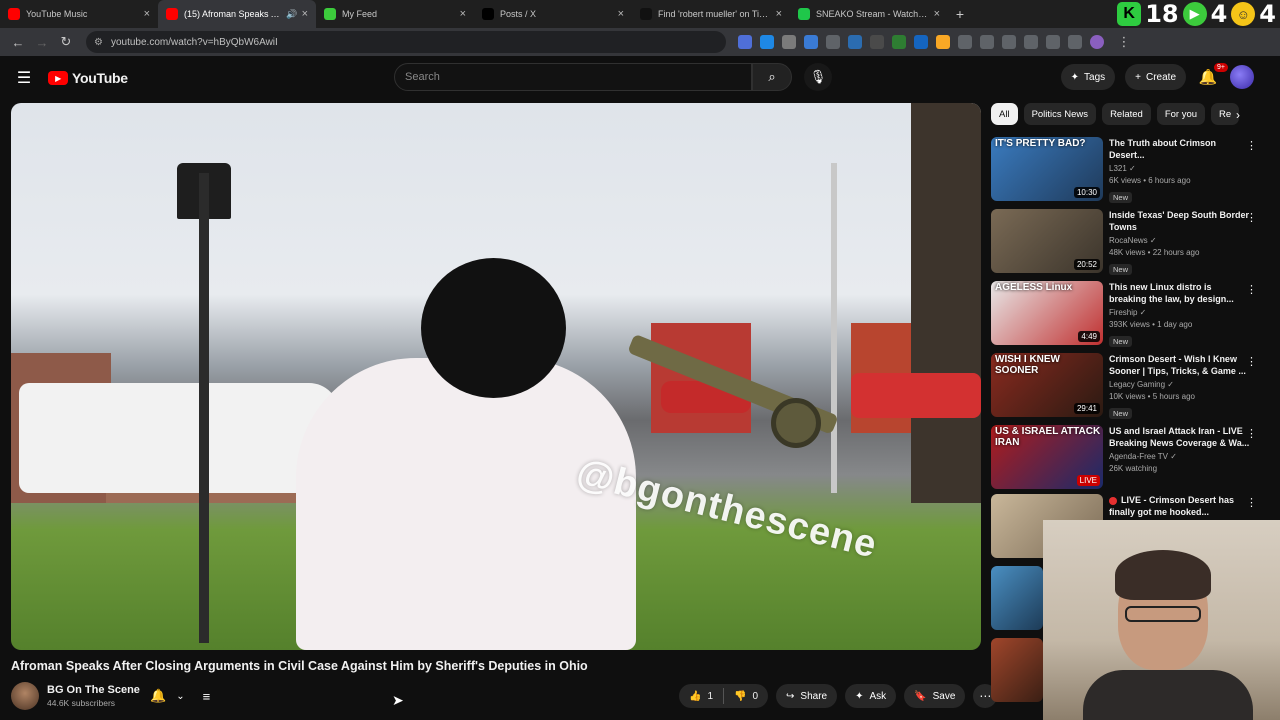  I want to click on create-button: + Create, so click(1155, 77).